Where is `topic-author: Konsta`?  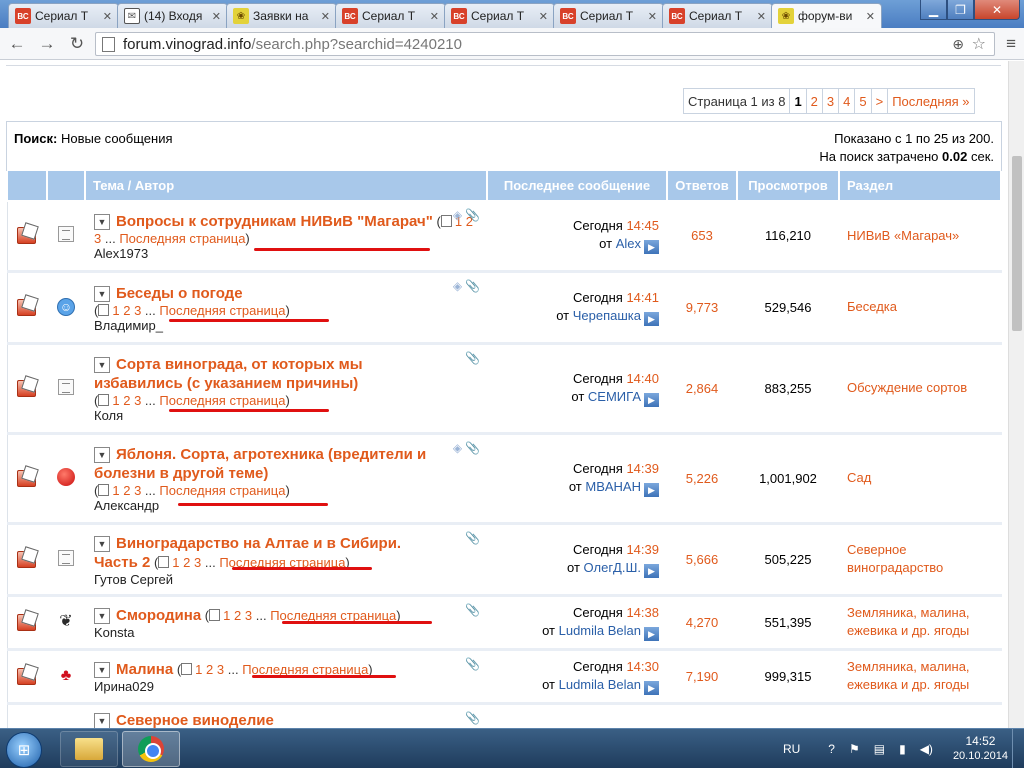 topic-author: Konsta is located at coordinates (286, 632).